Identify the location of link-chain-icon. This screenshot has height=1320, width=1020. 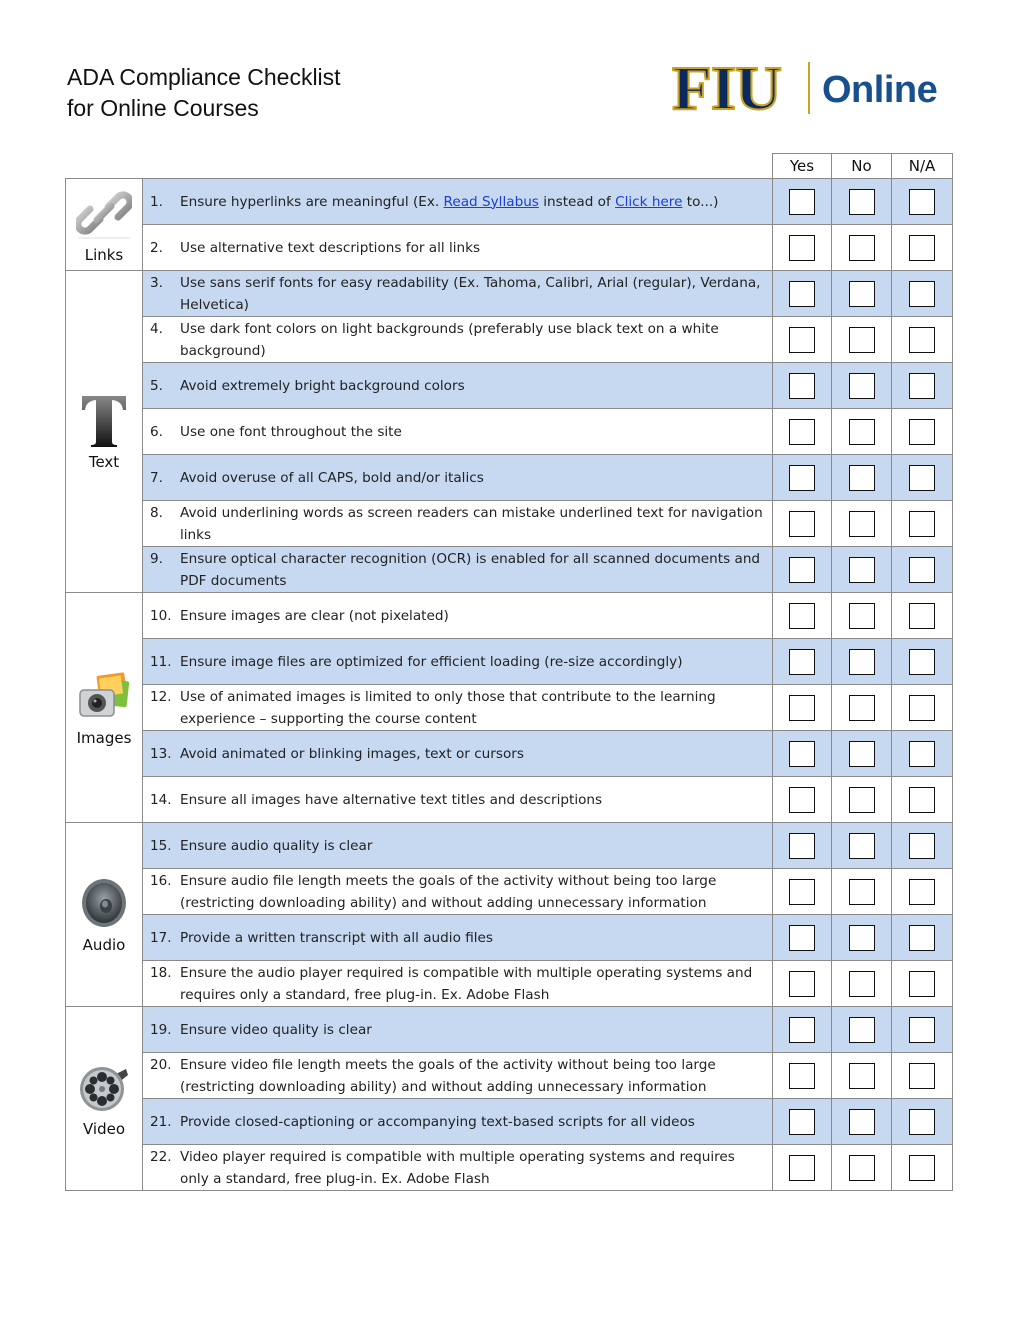
(104, 215).